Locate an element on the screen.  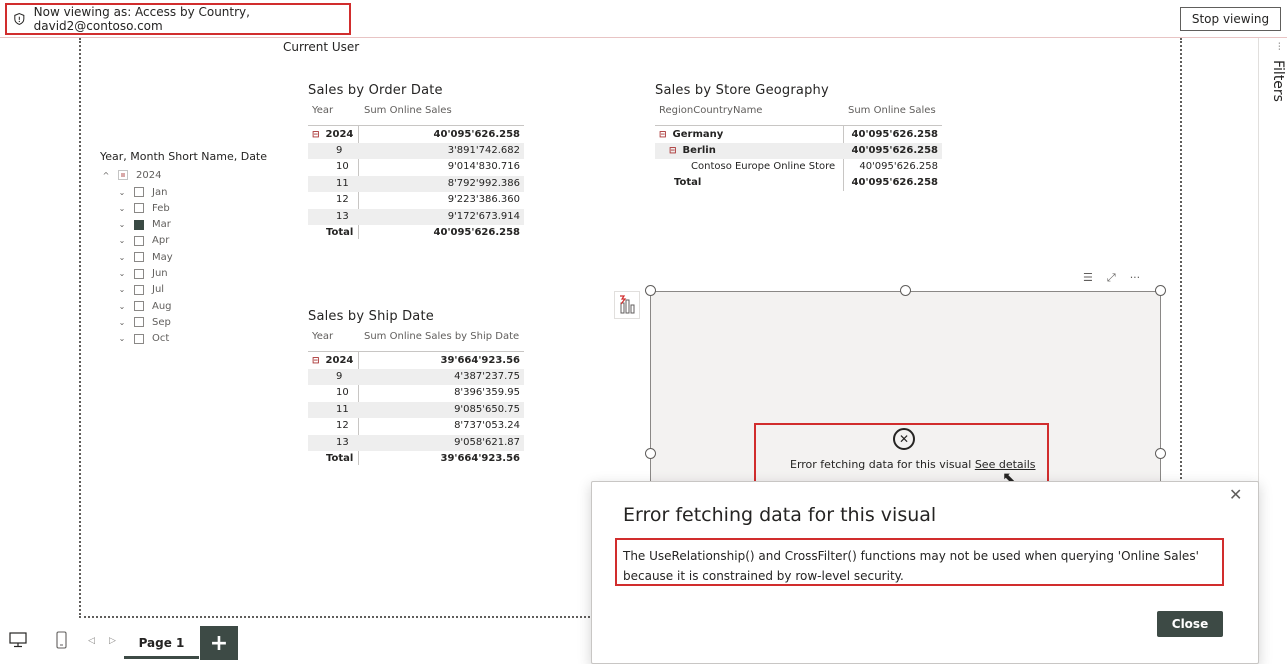
order-col-year: Year is located at coordinates (322, 110).